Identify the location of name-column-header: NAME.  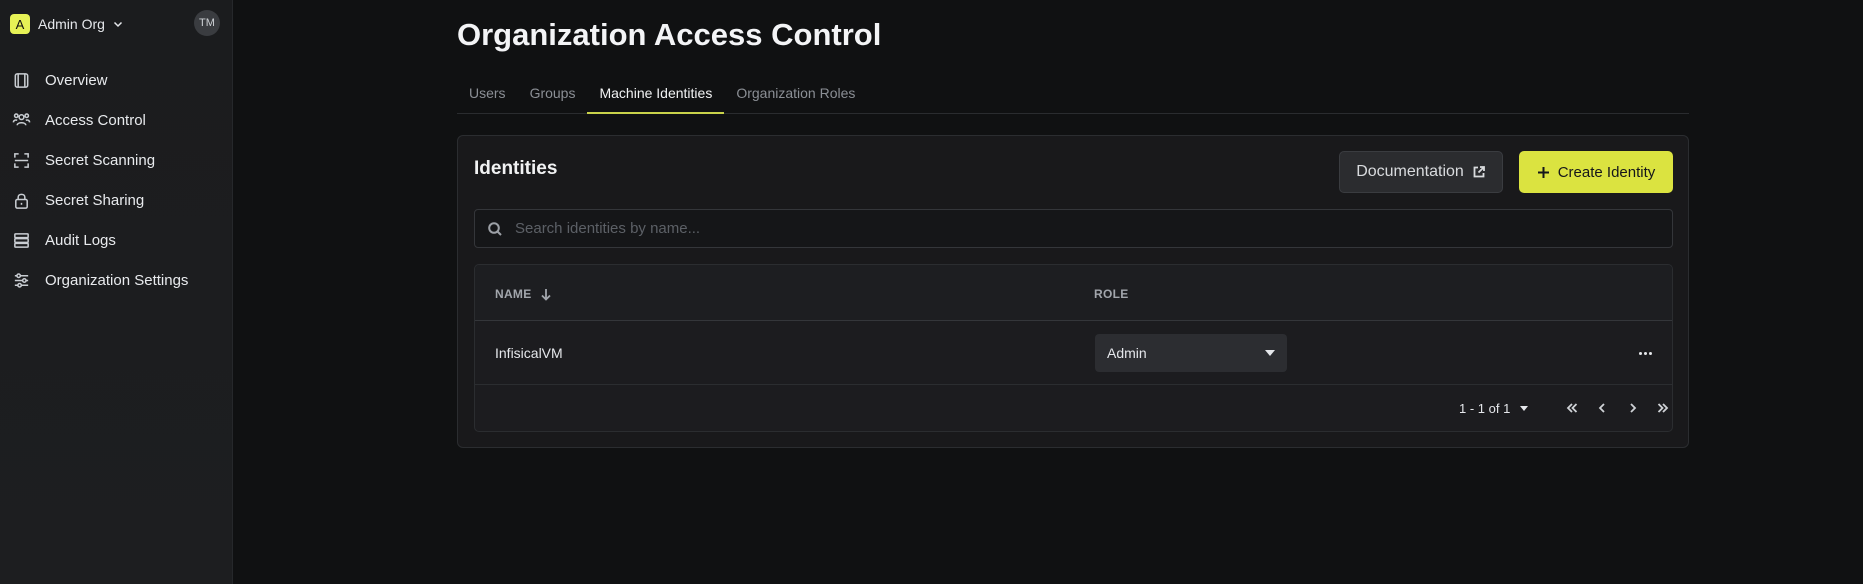
(523, 294).